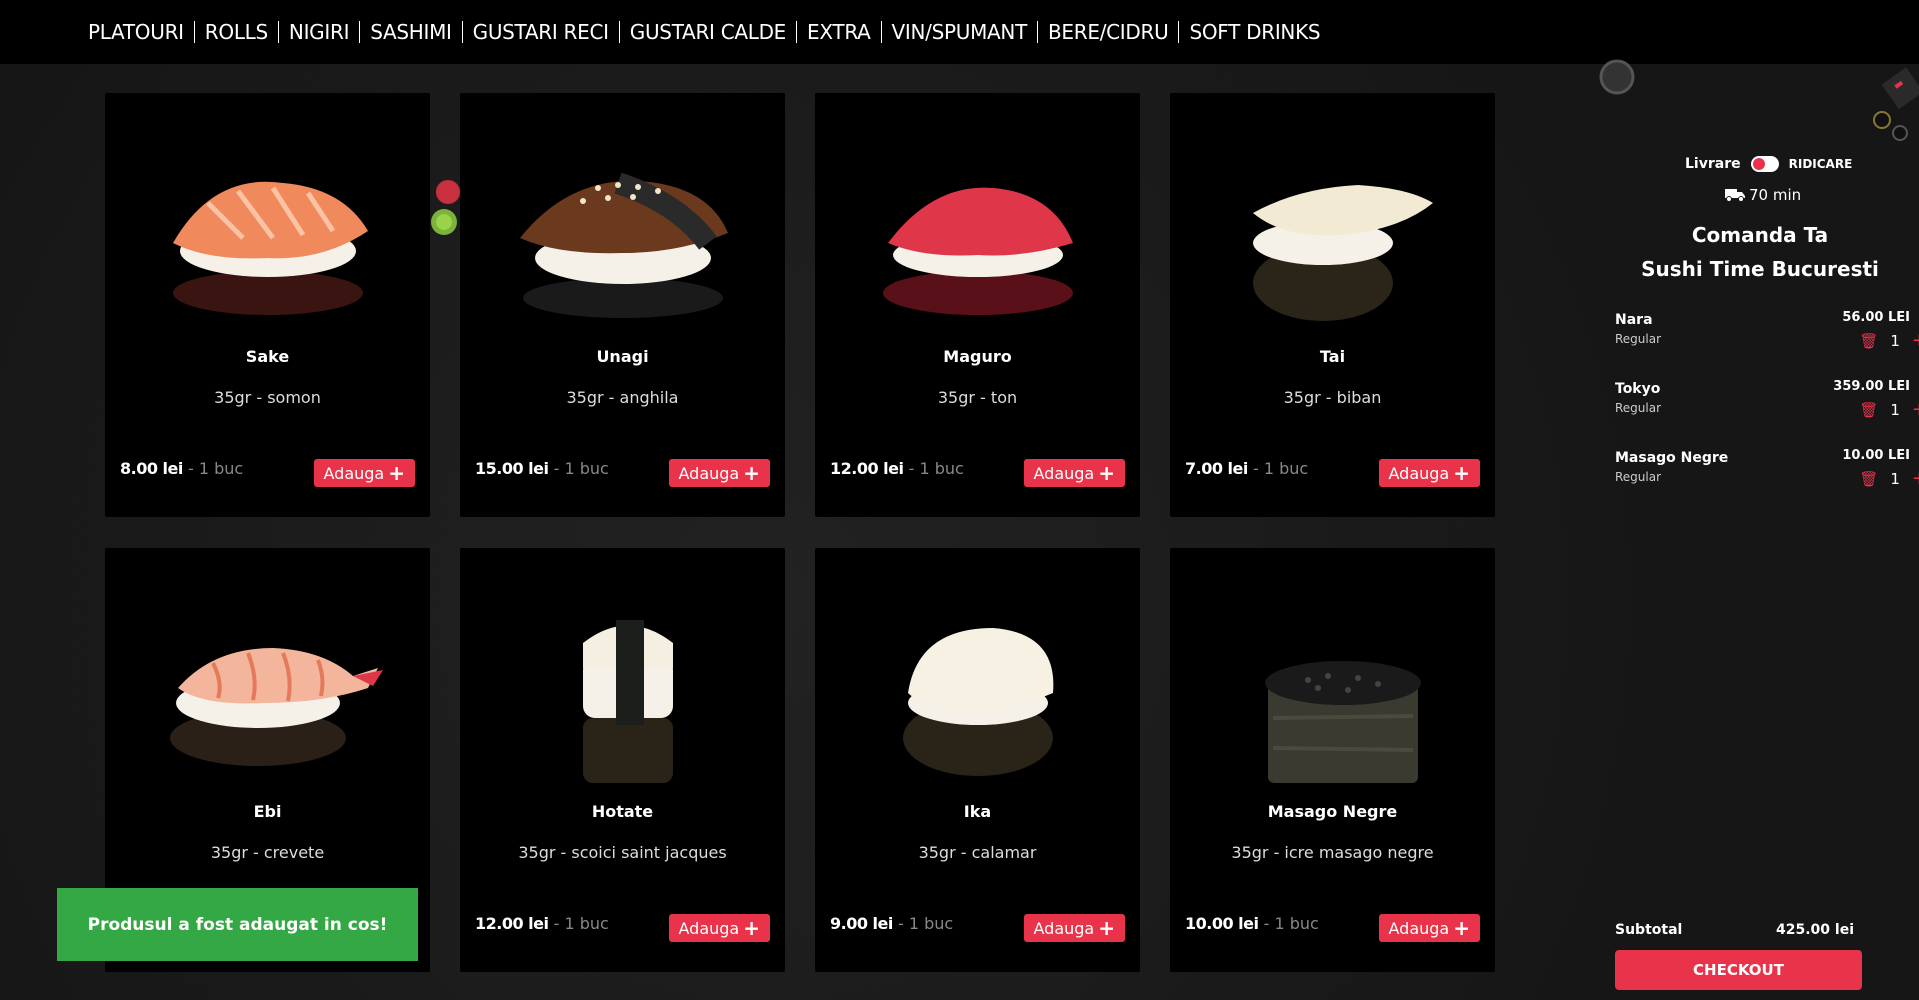 This screenshot has width=1919, height=1000. I want to click on product-name: Hotate, so click(622, 811).